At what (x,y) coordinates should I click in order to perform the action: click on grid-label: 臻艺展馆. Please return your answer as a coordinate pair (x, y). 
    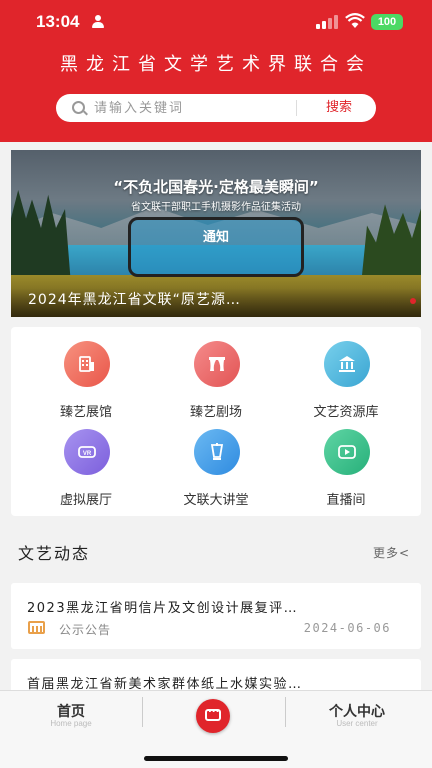
    Looking at the image, I should click on (85, 412).